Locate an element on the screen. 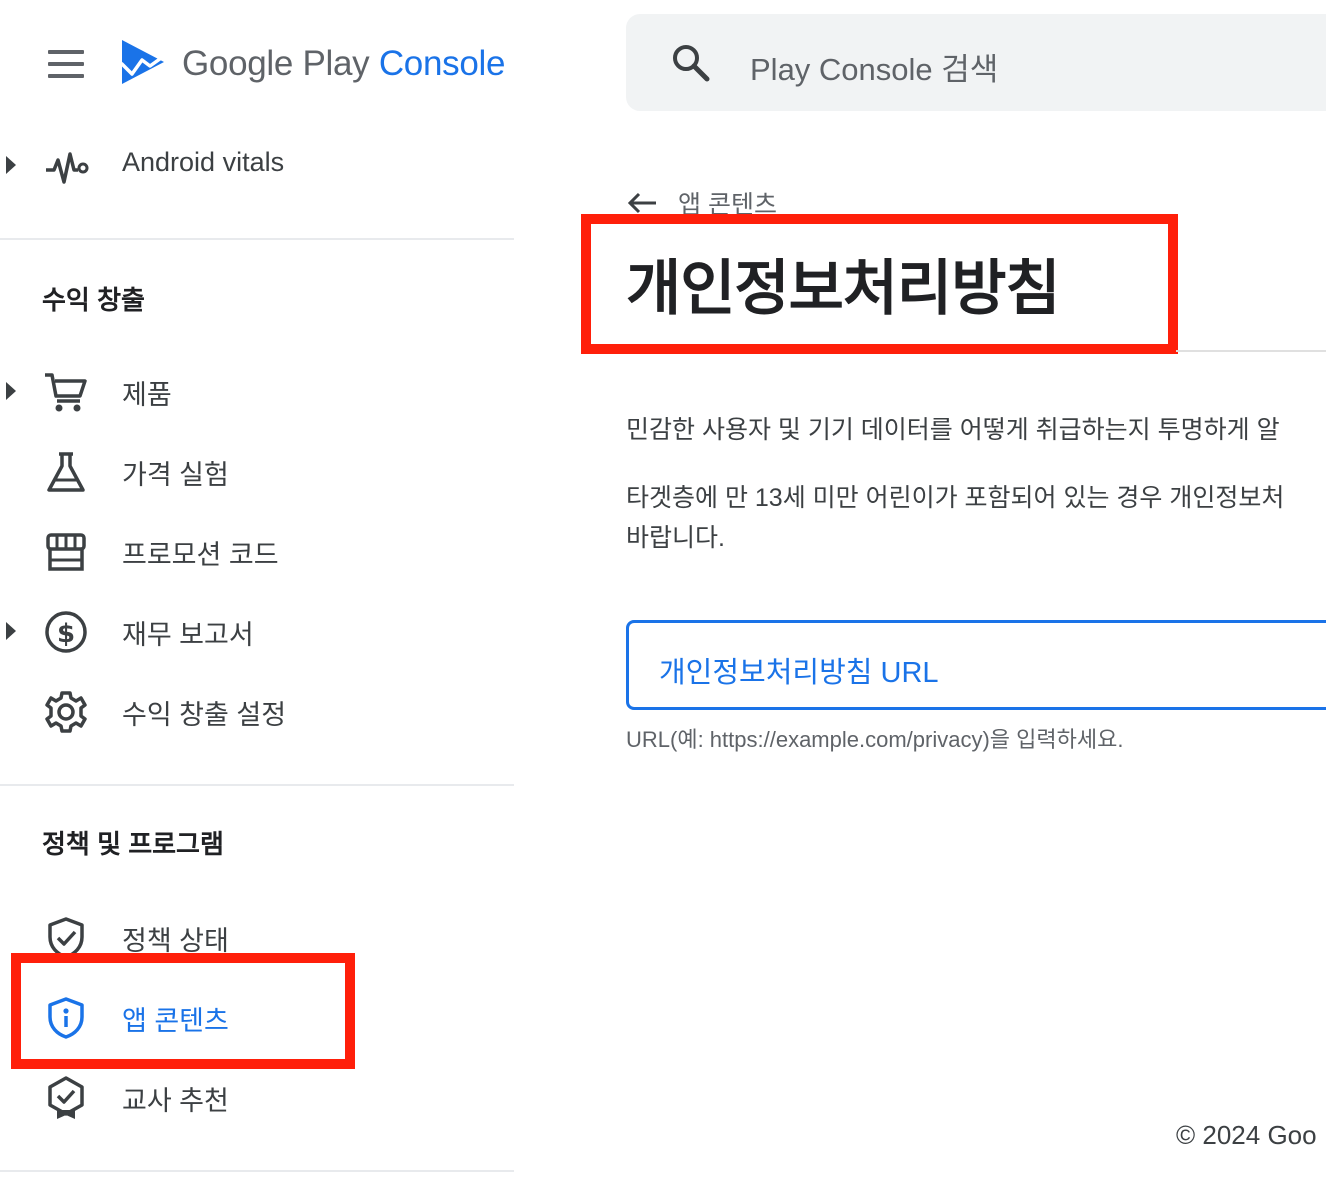  sidebar-item-products: 제품 is located at coordinates (257, 391).